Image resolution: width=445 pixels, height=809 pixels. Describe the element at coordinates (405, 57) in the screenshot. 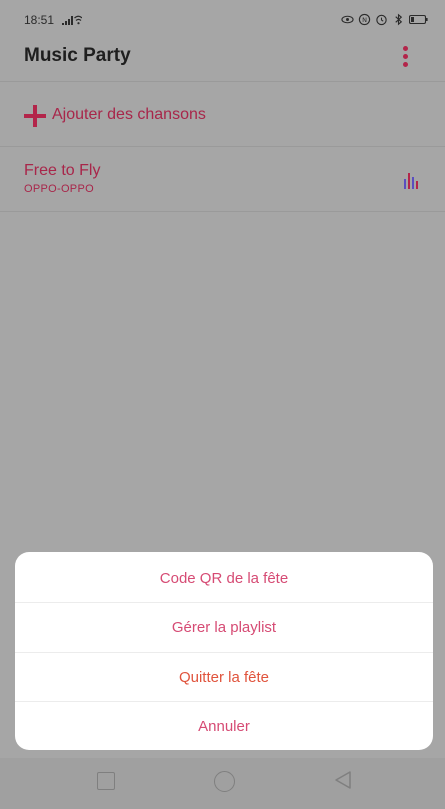

I see `more-vertical-icon` at that location.